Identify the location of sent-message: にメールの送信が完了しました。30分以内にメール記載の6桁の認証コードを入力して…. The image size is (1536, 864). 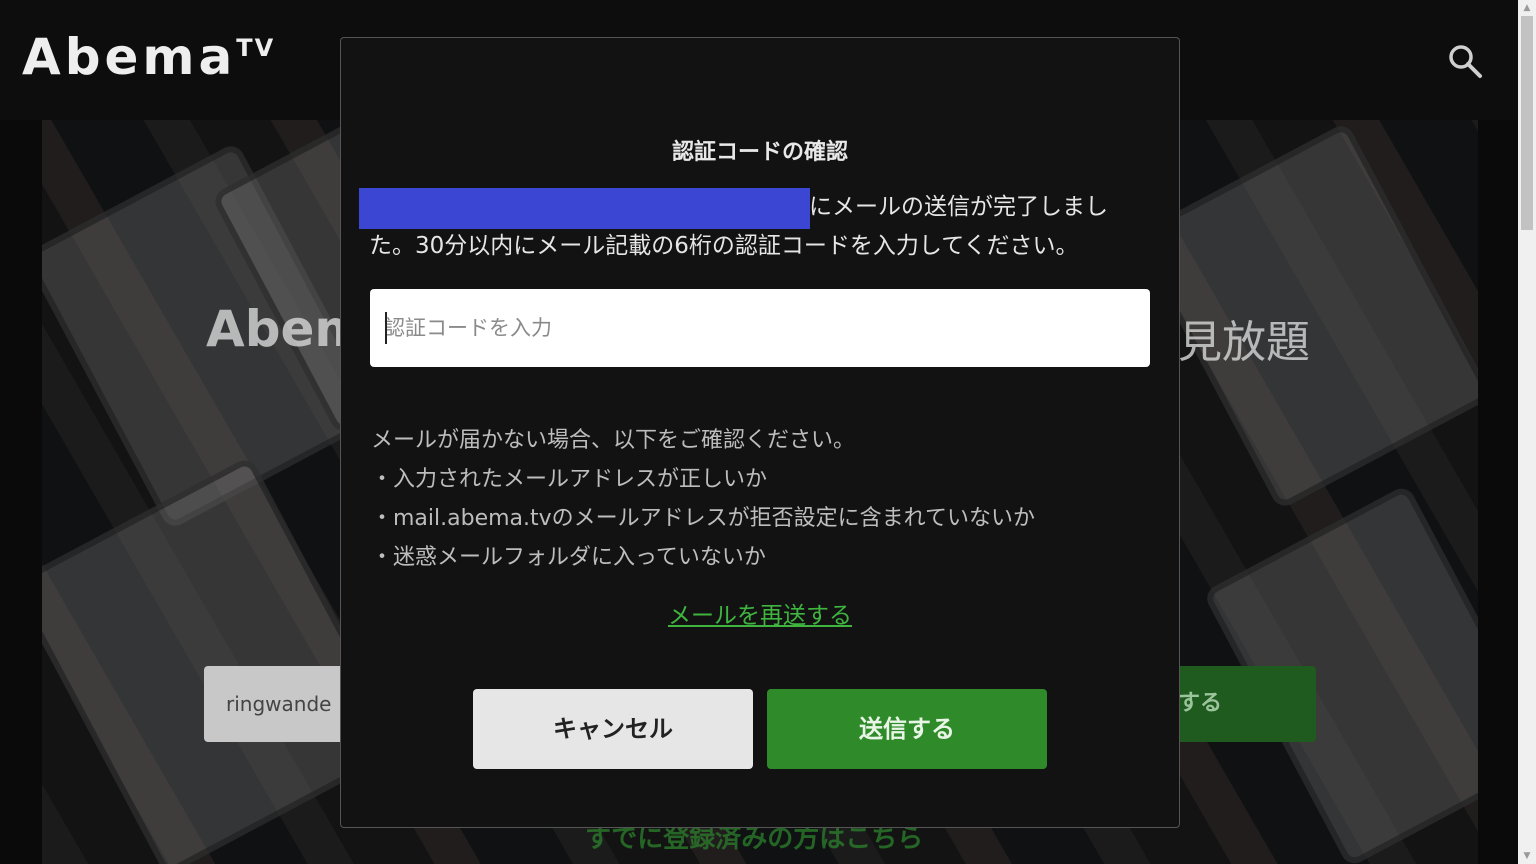
(738, 226).